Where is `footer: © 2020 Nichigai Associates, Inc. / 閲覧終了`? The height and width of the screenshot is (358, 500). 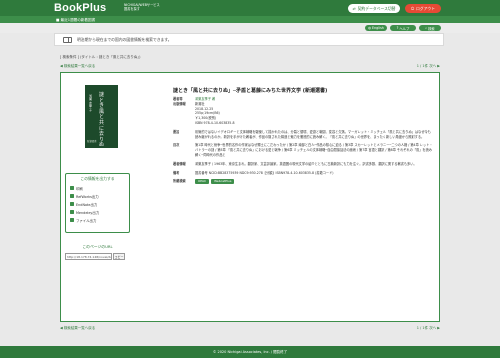
footer: © 2020 Nichigai Associates, Inc. / 閲覧終了 is located at coordinates (250, 352).